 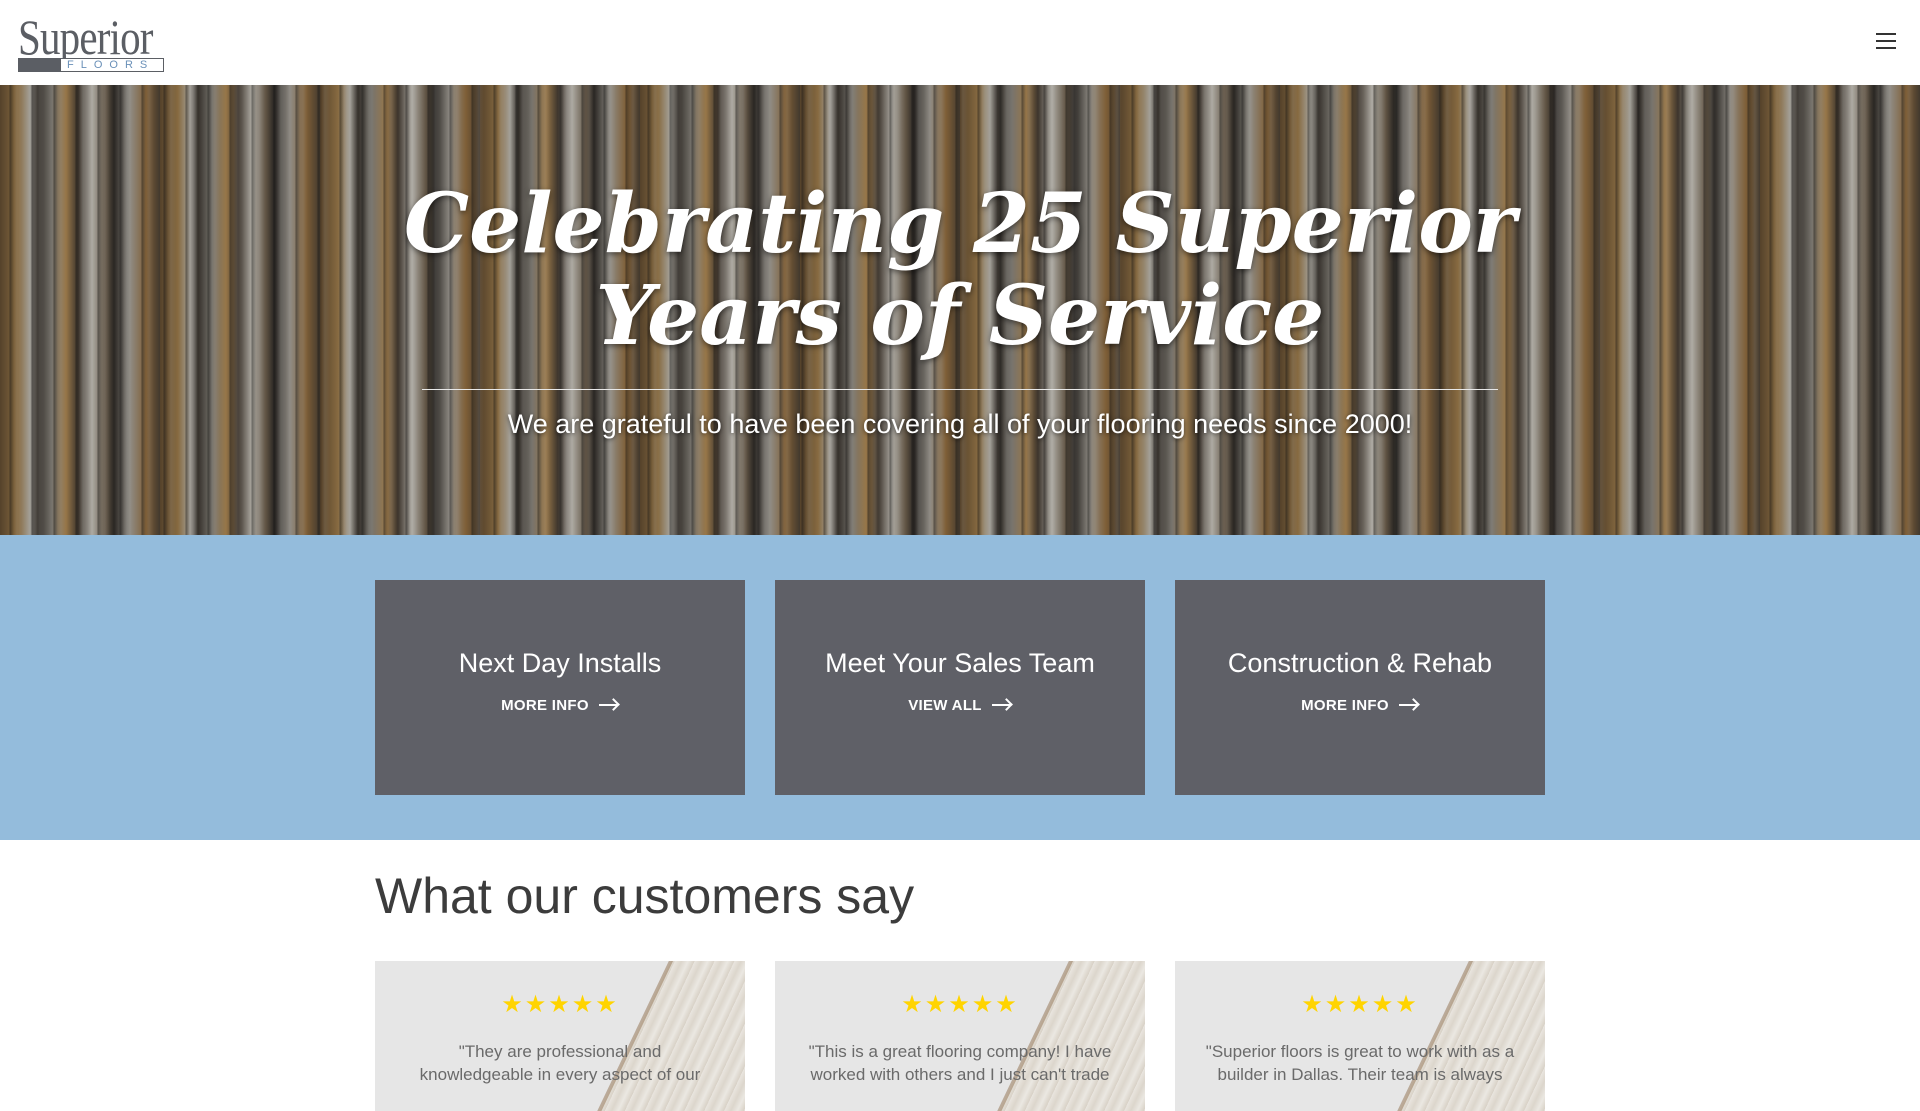 I want to click on logo-subtitle: FLOORS, so click(x=112, y=65).